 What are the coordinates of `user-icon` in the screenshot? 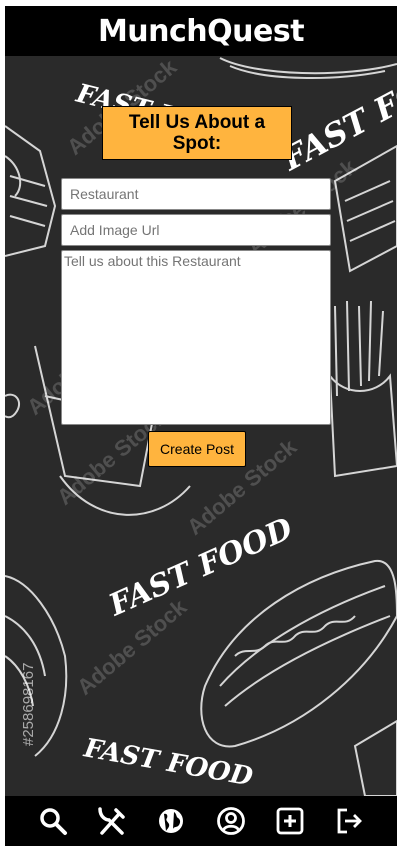 It's located at (230, 821).